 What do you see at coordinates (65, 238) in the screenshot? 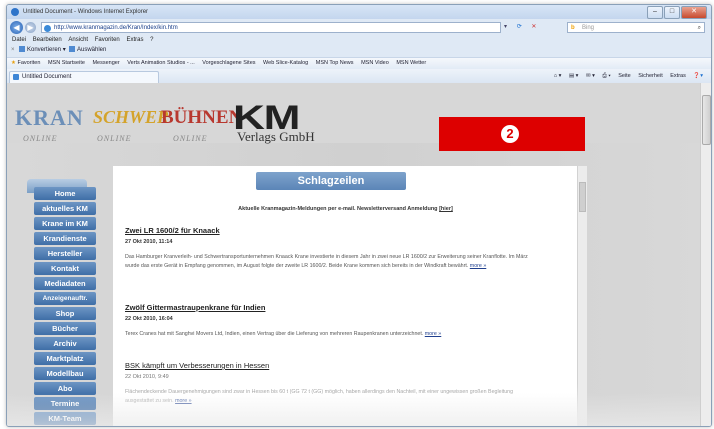
I see `nav-krandienste: Krandienste` at bounding box center [65, 238].